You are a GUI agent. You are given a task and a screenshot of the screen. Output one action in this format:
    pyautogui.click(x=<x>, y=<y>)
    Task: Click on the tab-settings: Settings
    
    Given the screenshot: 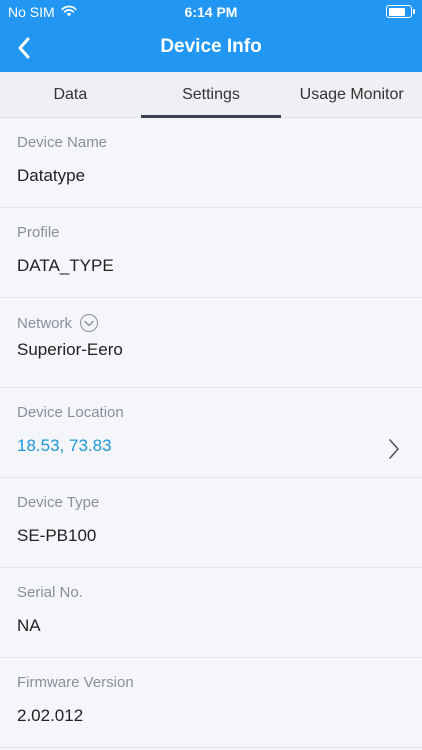 What is the action you would take?
    pyautogui.click(x=211, y=95)
    